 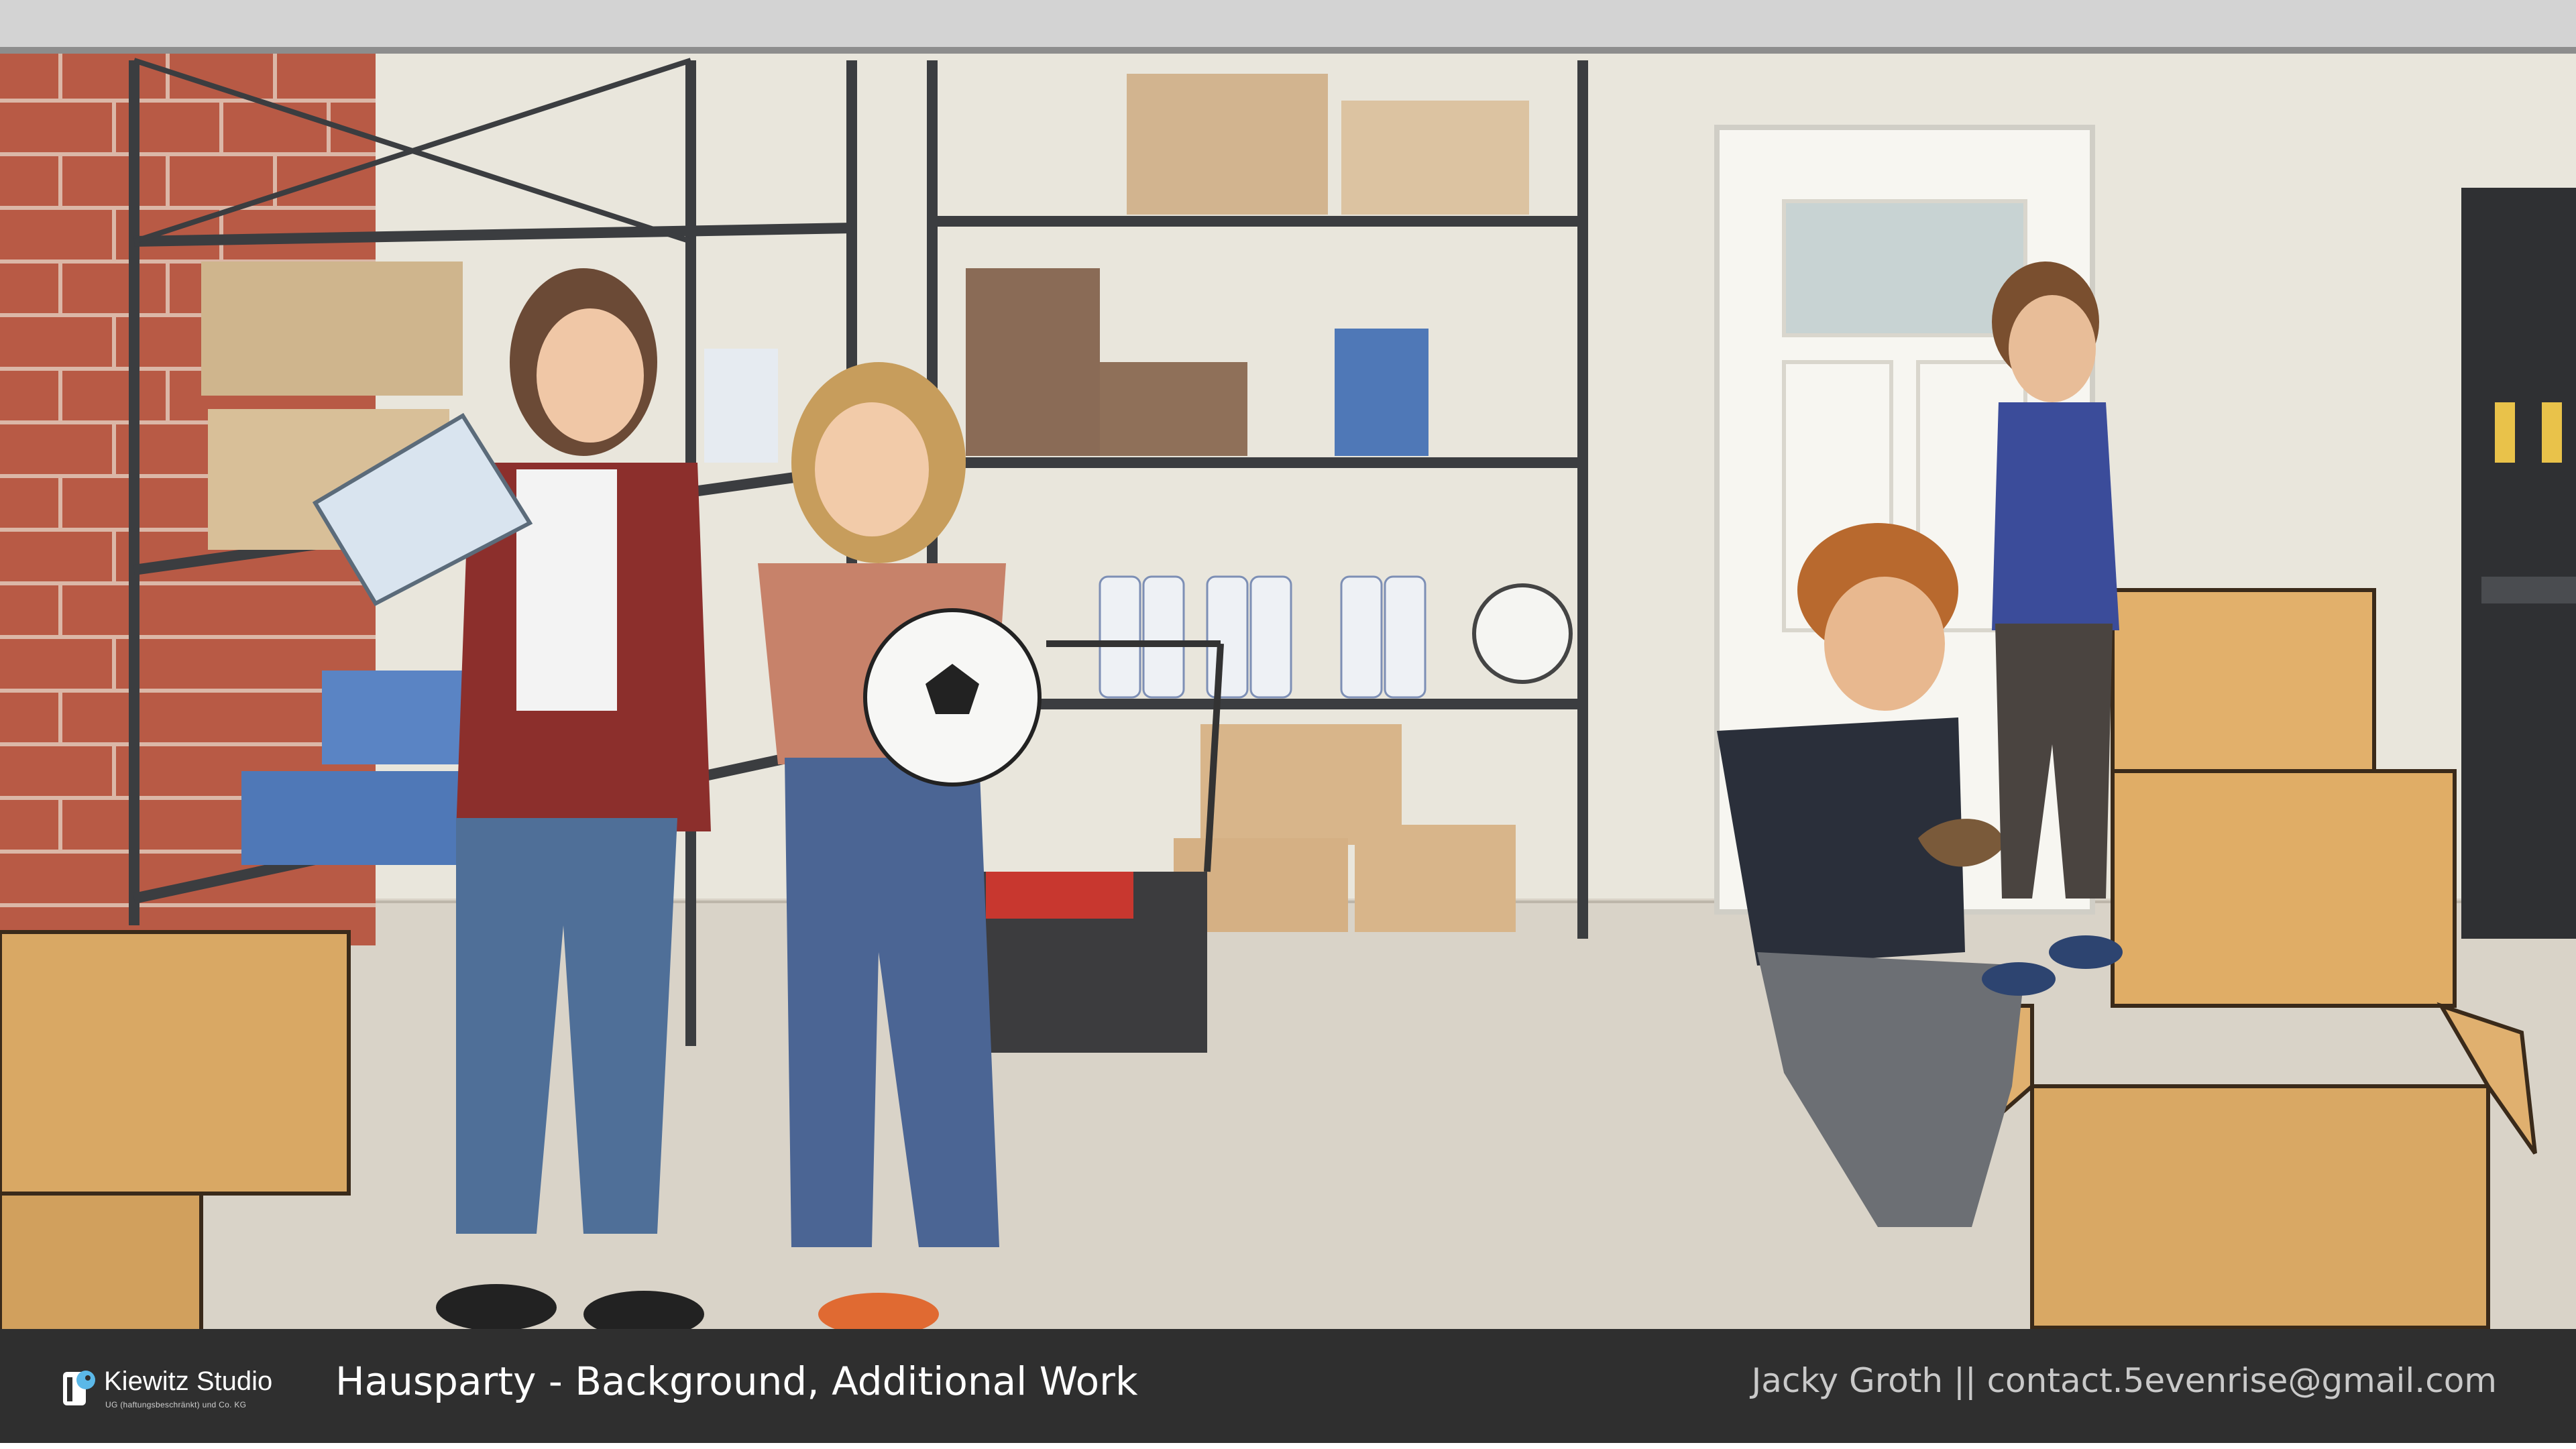 What do you see at coordinates (79, 1388) in the screenshot?
I see `kiewitz-studio-logo-icon` at bounding box center [79, 1388].